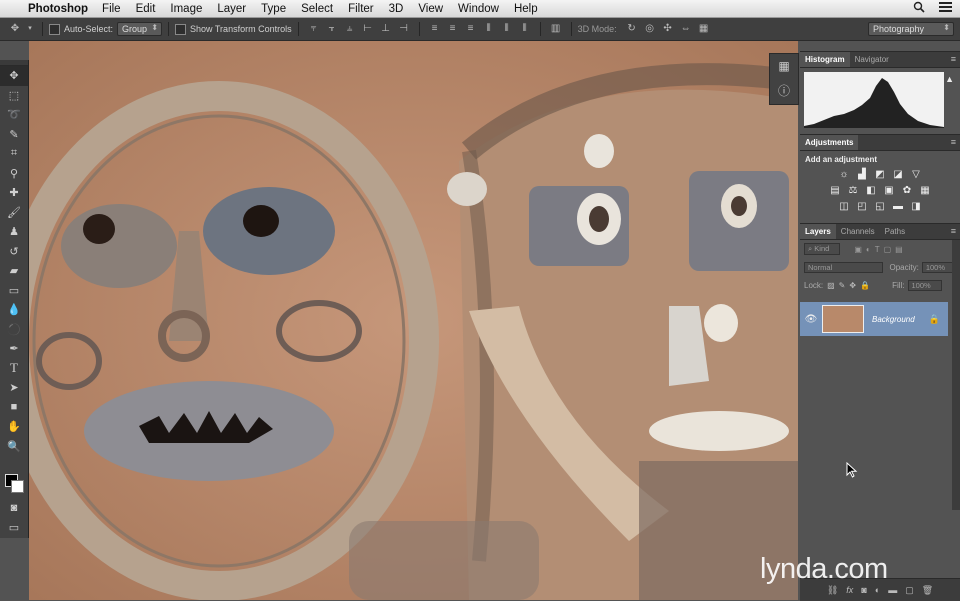 Image resolution: width=960 pixels, height=601 pixels. What do you see at coordinates (945, 8) in the screenshot?
I see `list-icon` at bounding box center [945, 8].